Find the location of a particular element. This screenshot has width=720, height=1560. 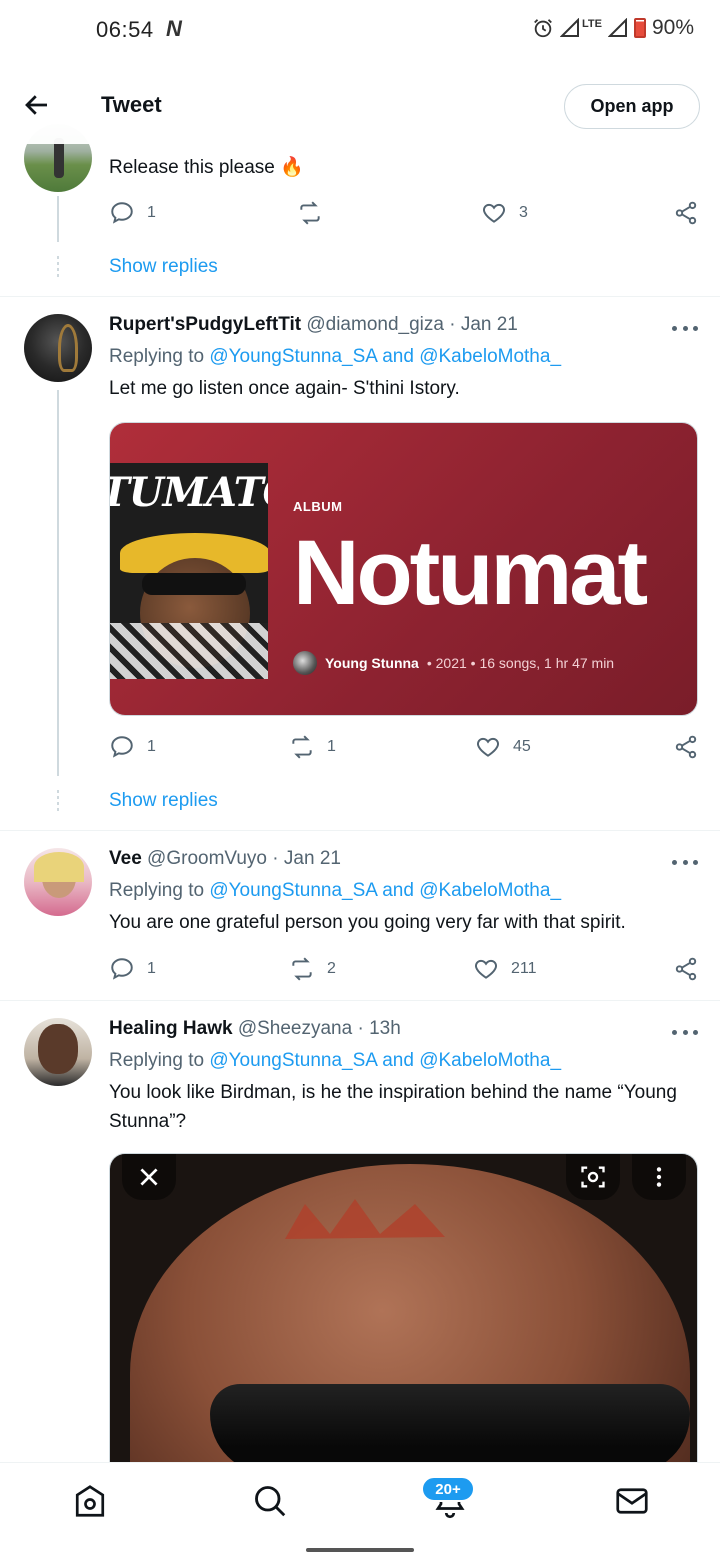

tweet-date: · 13h is located at coordinates (379, 1028).